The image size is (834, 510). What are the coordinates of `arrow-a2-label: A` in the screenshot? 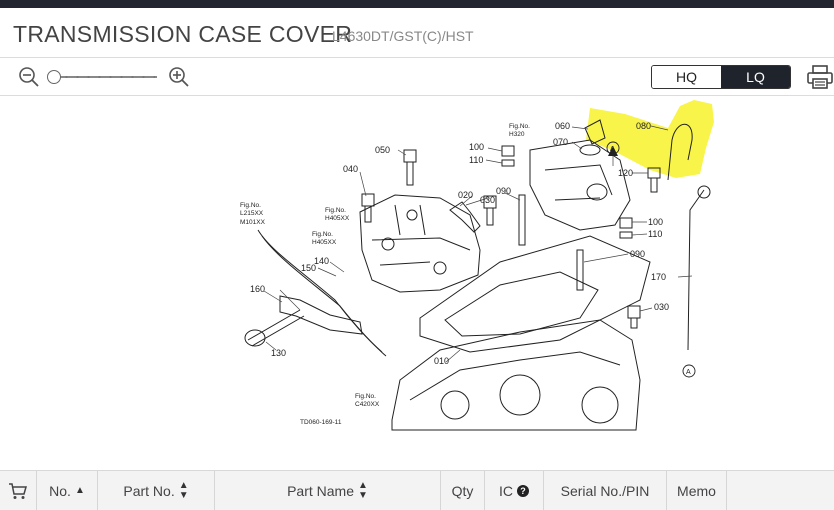 It's located at (688, 372).